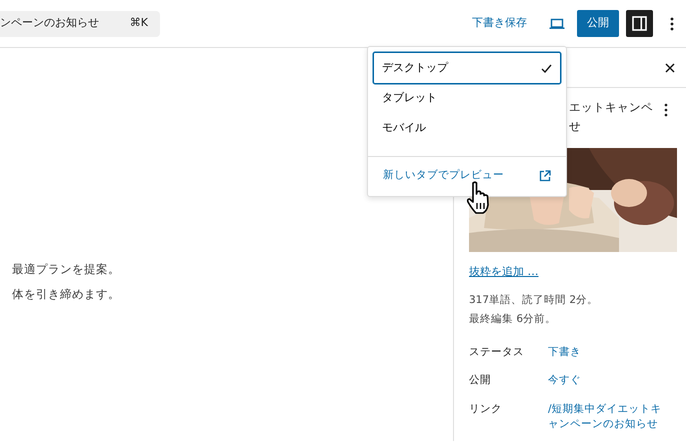 This screenshot has width=686, height=442. I want to click on post-title: エットキャンペ せ, so click(611, 117).